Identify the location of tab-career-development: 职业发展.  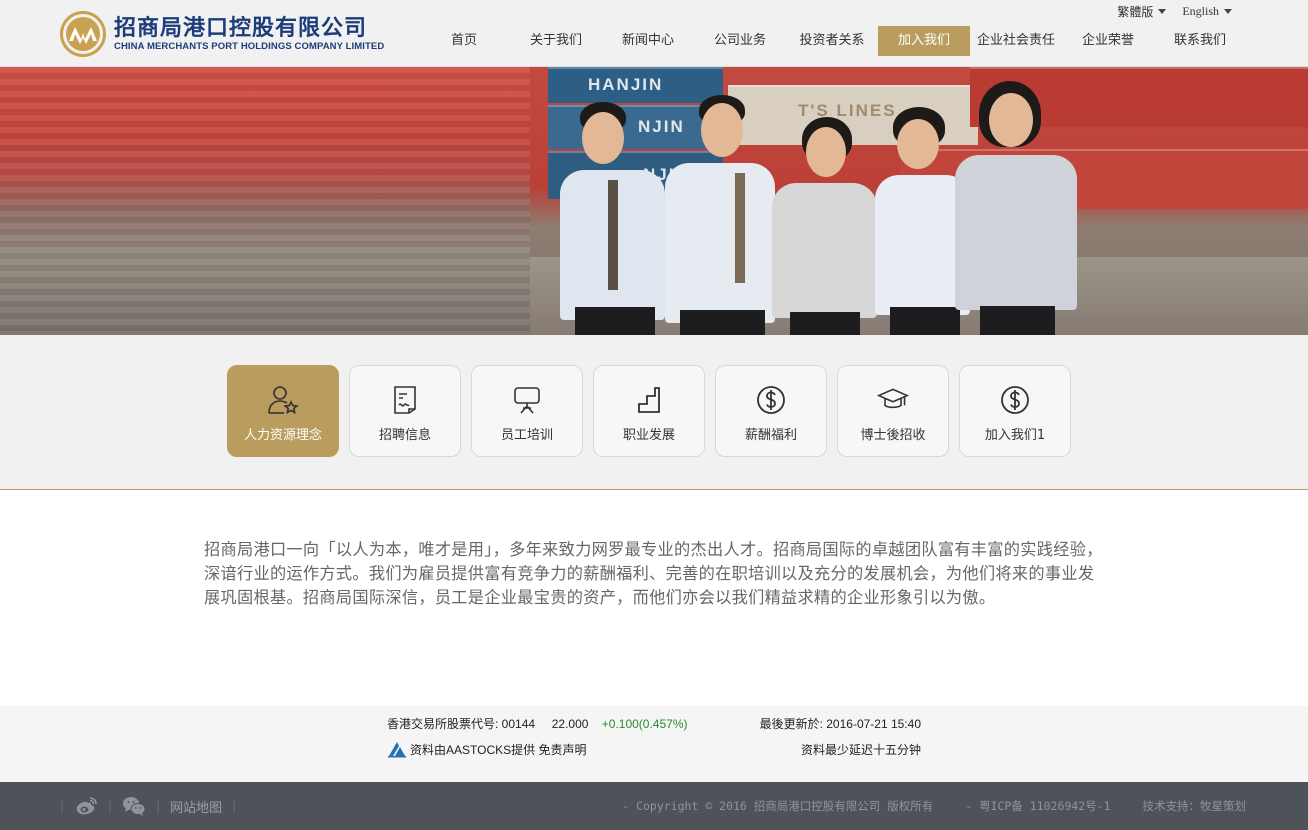
(649, 411).